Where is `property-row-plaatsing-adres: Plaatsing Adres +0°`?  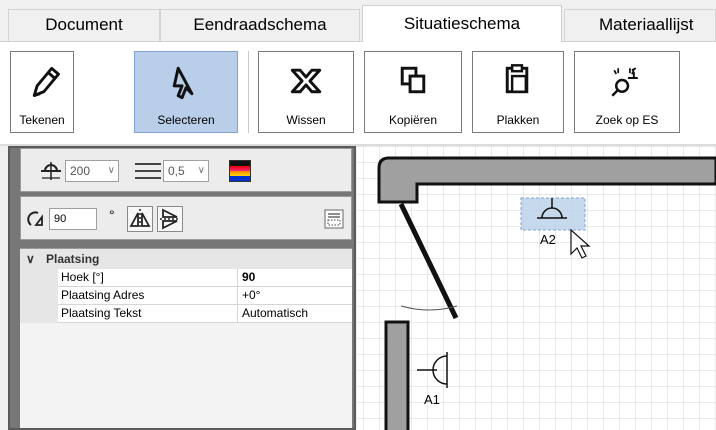 property-row-plaatsing-adres: Plaatsing Adres +0° is located at coordinates (186, 296).